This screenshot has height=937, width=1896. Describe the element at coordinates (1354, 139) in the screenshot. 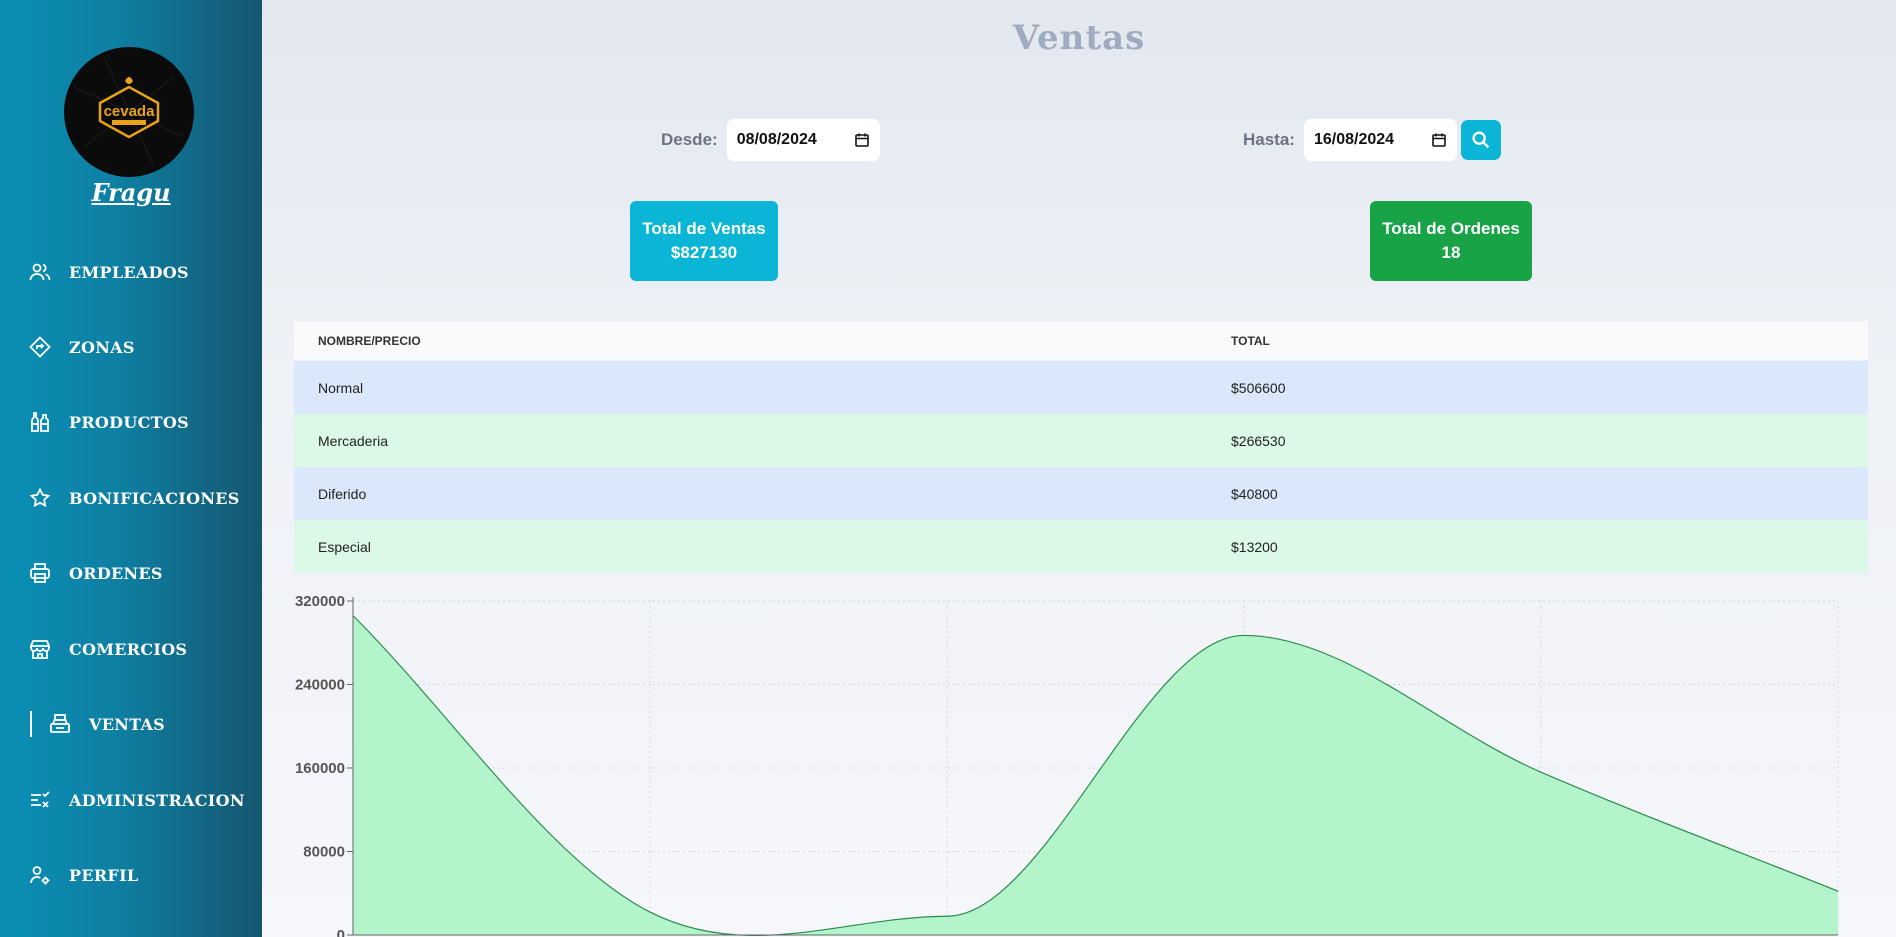

I see `hasta-date-value: 16/08/2024` at that location.